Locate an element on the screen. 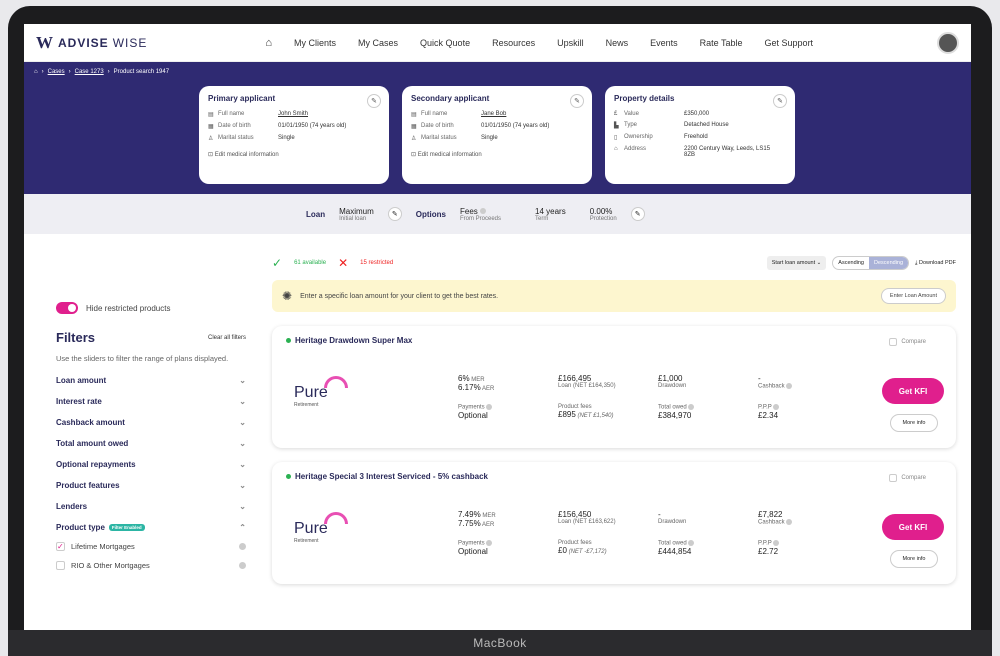  chevron-up-icon: ⌃ is located at coordinates (242, 528).